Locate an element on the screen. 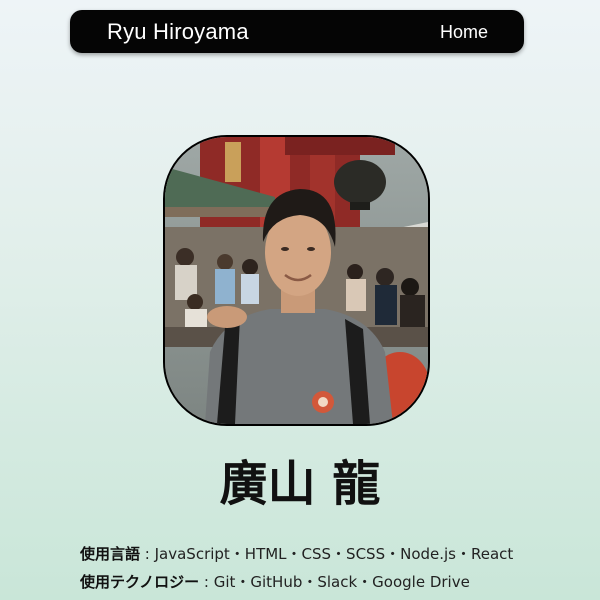 Image resolution: width=600 pixels, height=600 pixels. skill-value-languages: JavaScript・HTML・CSS・SCSS・Node.js・React is located at coordinates (334, 554).